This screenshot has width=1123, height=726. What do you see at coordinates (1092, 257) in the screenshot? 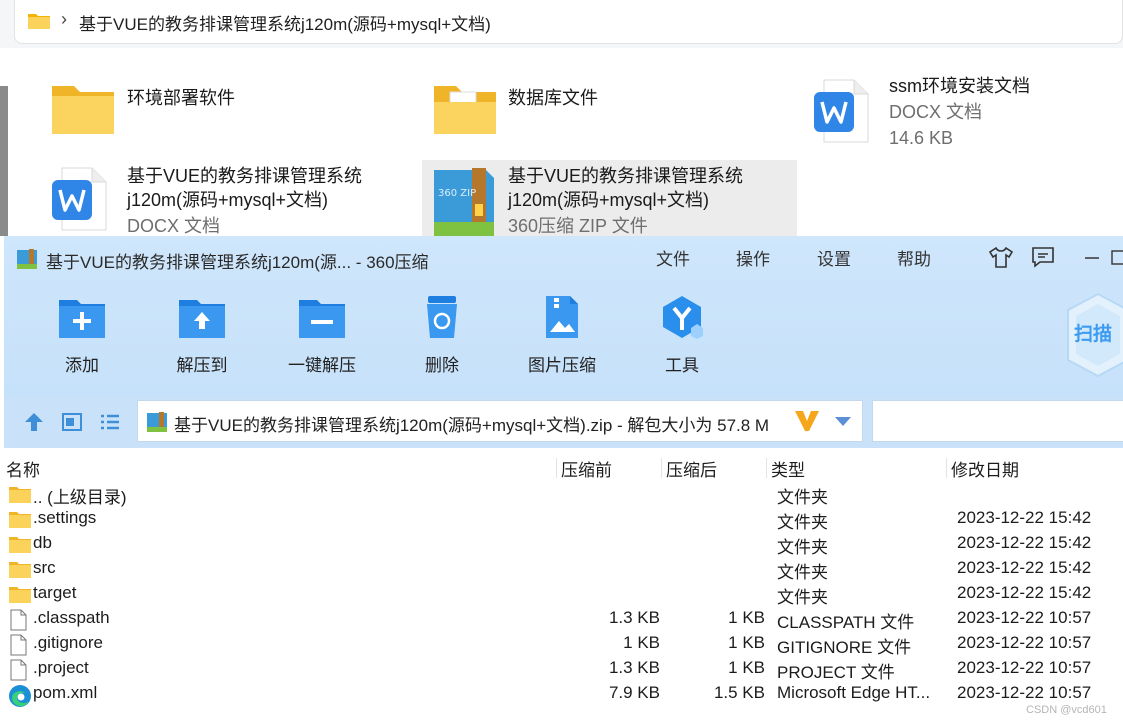
I see `minimize-icon` at bounding box center [1092, 257].